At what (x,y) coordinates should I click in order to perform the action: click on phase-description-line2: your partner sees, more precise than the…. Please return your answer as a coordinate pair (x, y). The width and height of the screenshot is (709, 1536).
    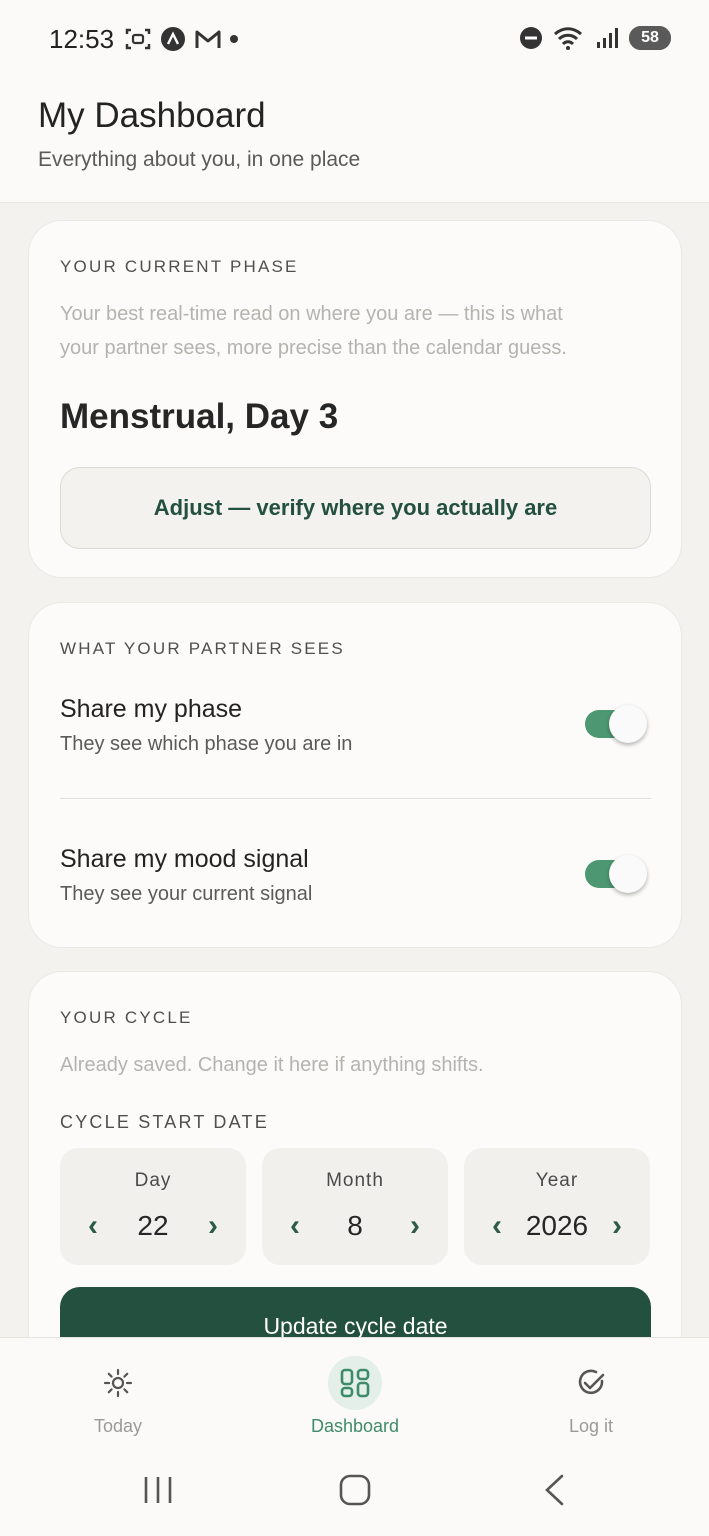
    Looking at the image, I should click on (313, 348).